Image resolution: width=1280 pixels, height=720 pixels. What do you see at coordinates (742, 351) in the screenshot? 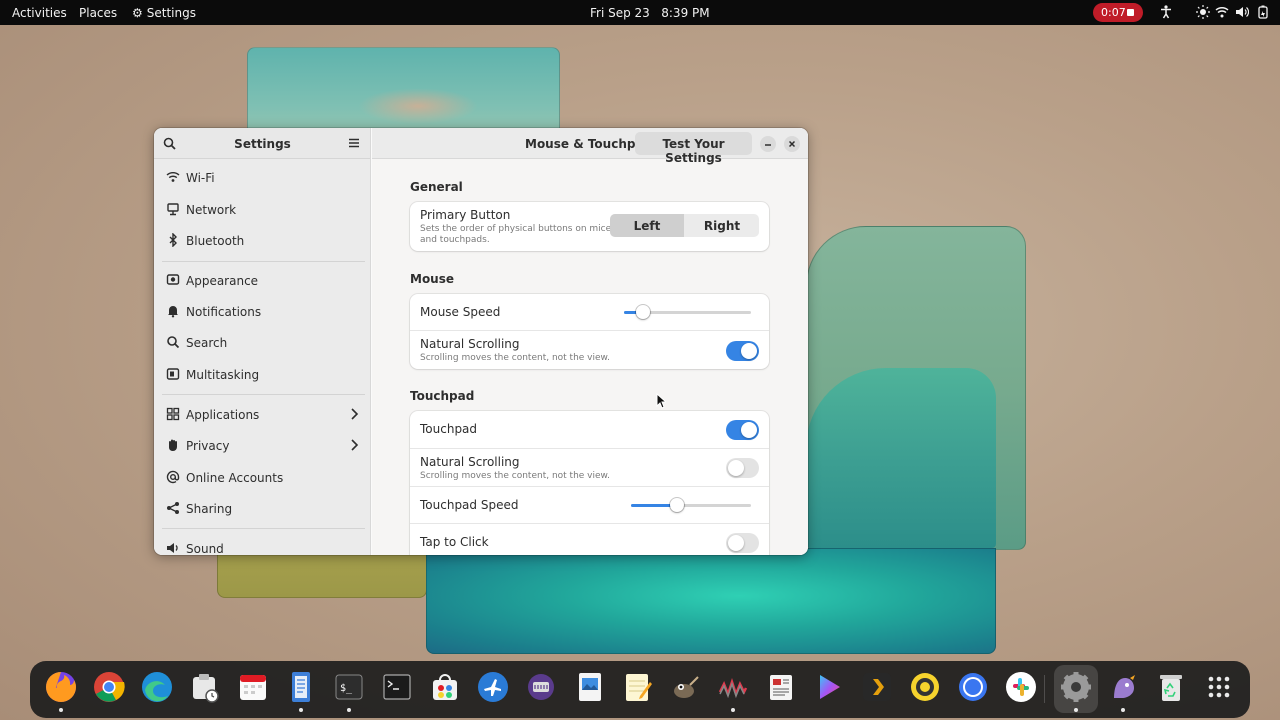
I see `mouse-natural-scrolling-toggle` at bounding box center [742, 351].